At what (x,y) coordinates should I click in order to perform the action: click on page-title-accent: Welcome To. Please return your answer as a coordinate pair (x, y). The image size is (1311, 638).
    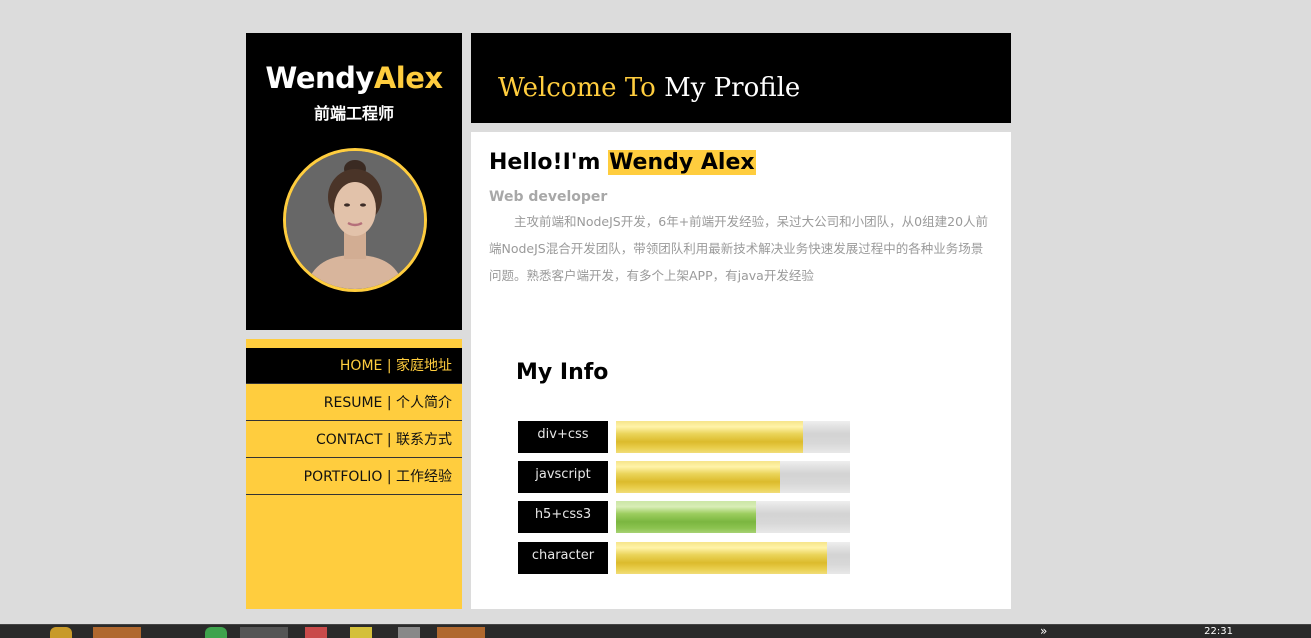
    Looking at the image, I should click on (577, 88).